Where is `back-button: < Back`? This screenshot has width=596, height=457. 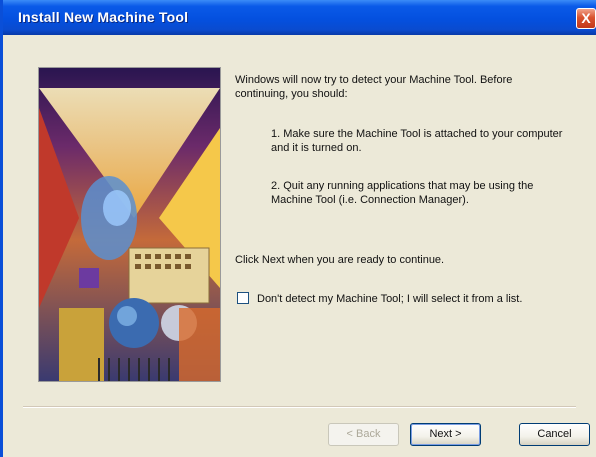 back-button: < Back is located at coordinates (363, 434).